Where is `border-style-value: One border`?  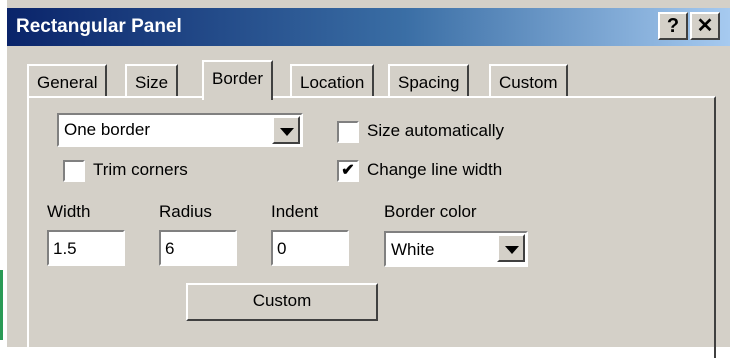
border-style-value: One border is located at coordinates (107, 129).